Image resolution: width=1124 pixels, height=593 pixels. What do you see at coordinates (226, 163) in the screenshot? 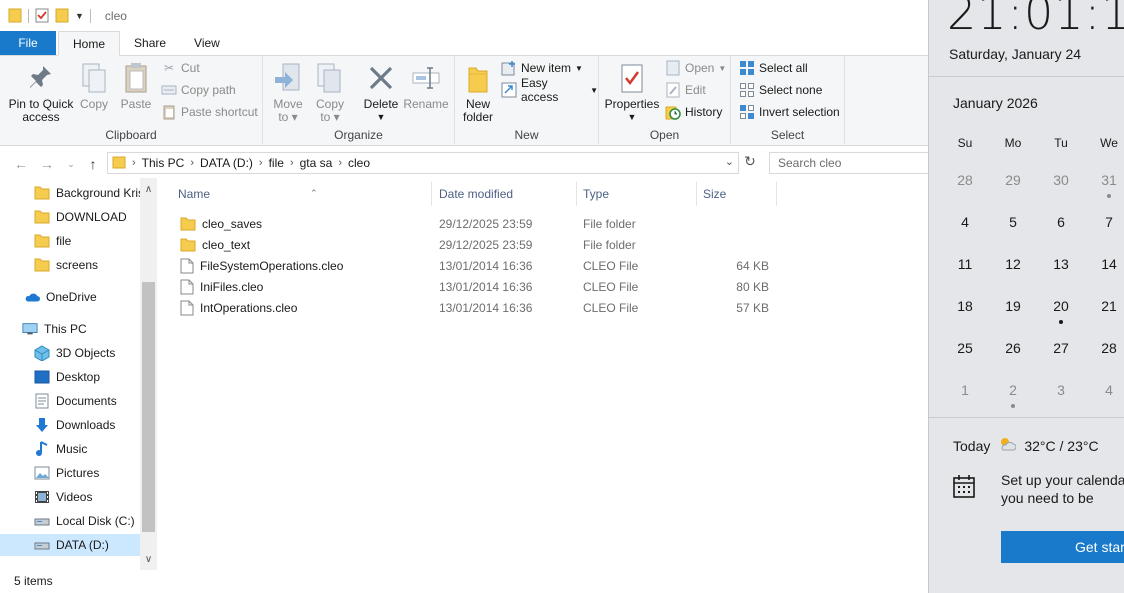
I see `breadcrumb-data-d: DATA (D:)` at bounding box center [226, 163].